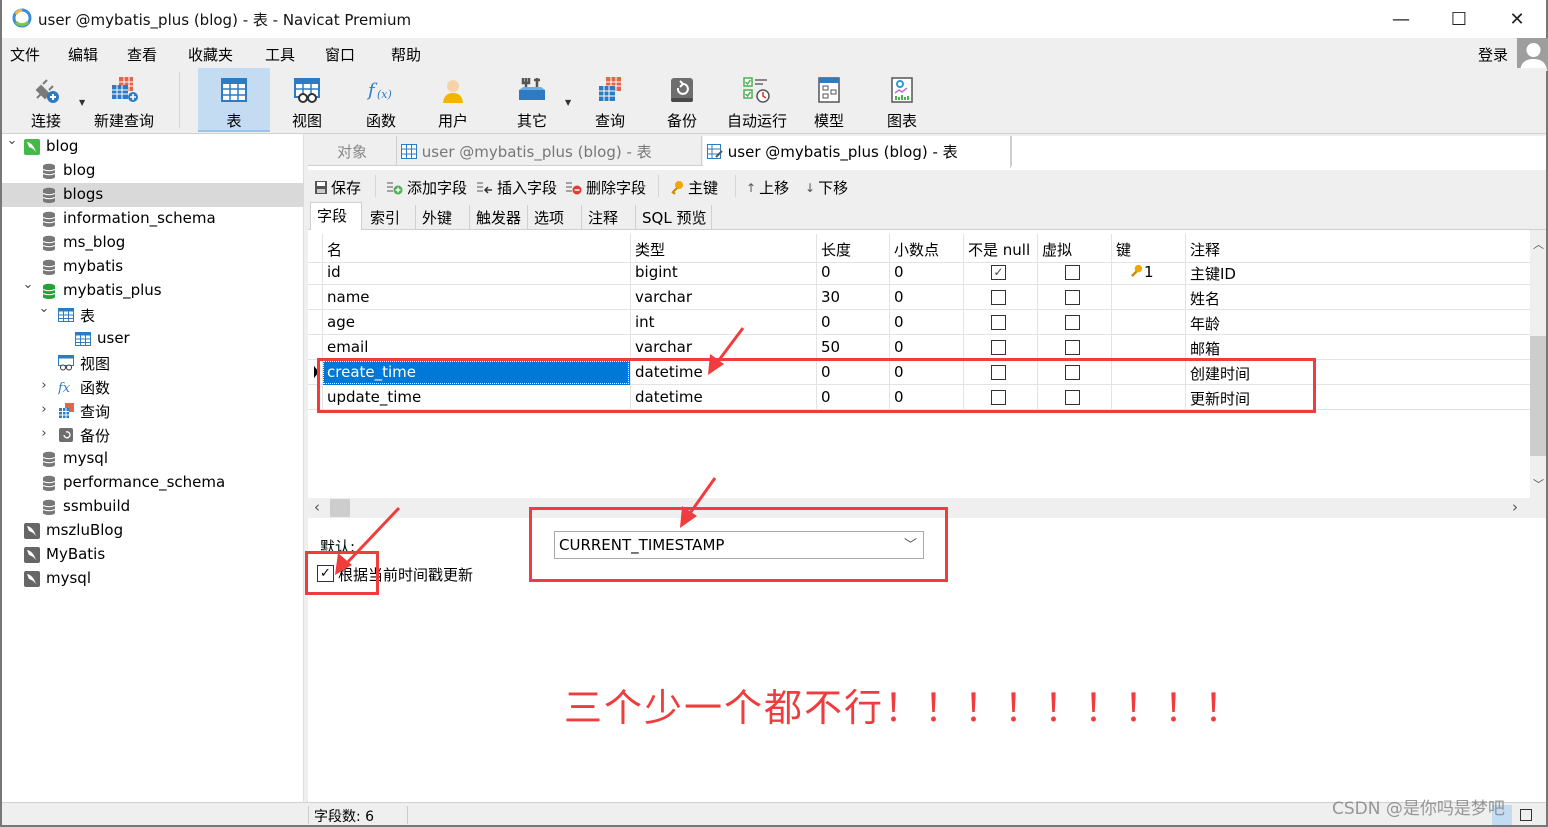  Describe the element at coordinates (153, 290) in the screenshot. I see `tree-node-mybatis_plus: ⌄ mybatis_plus` at that location.